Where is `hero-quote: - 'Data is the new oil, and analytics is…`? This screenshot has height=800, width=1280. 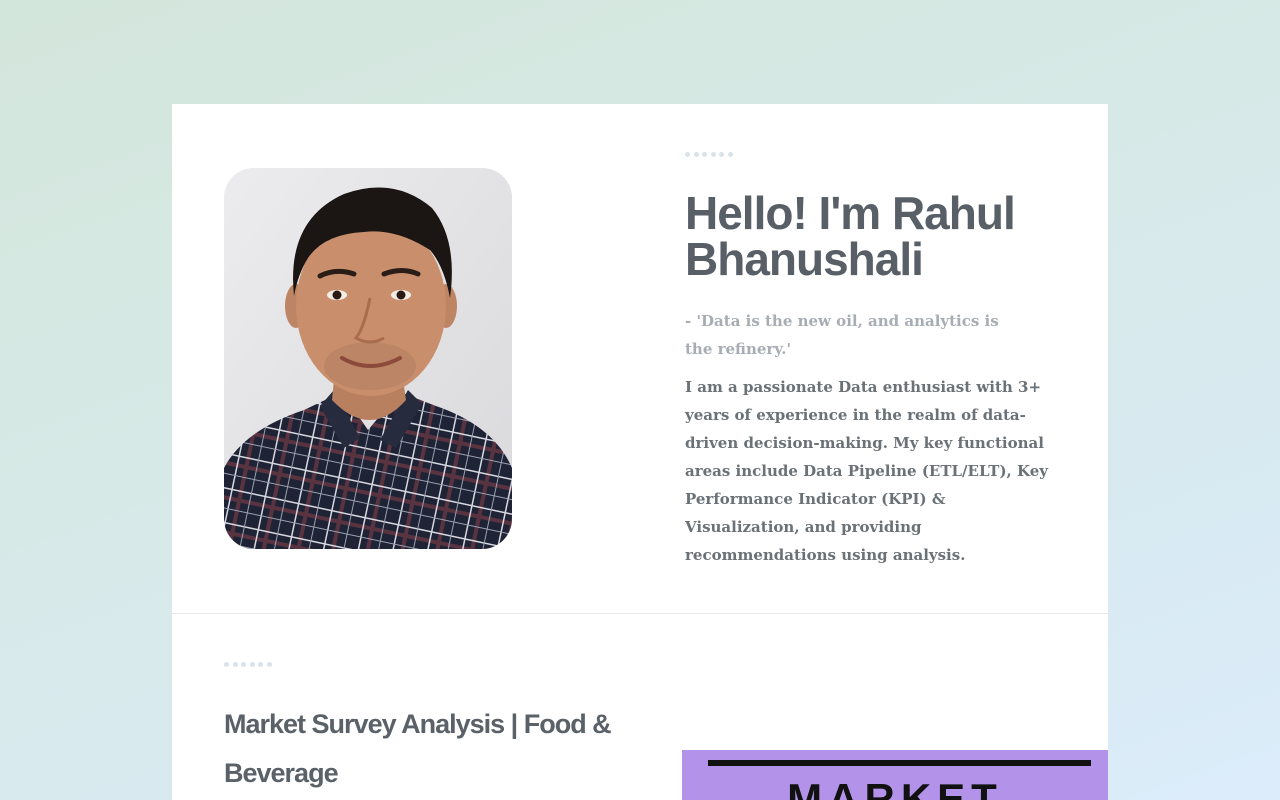 hero-quote: - 'Data is the new oil, and analytics is… is located at coordinates (842, 335).